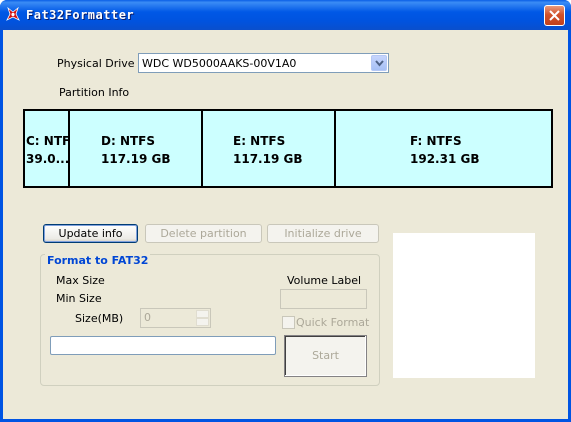 Image resolution: width=571 pixels, height=422 pixels. I want to click on partition-e: E: NTFS 117.19 GB, so click(269, 148).